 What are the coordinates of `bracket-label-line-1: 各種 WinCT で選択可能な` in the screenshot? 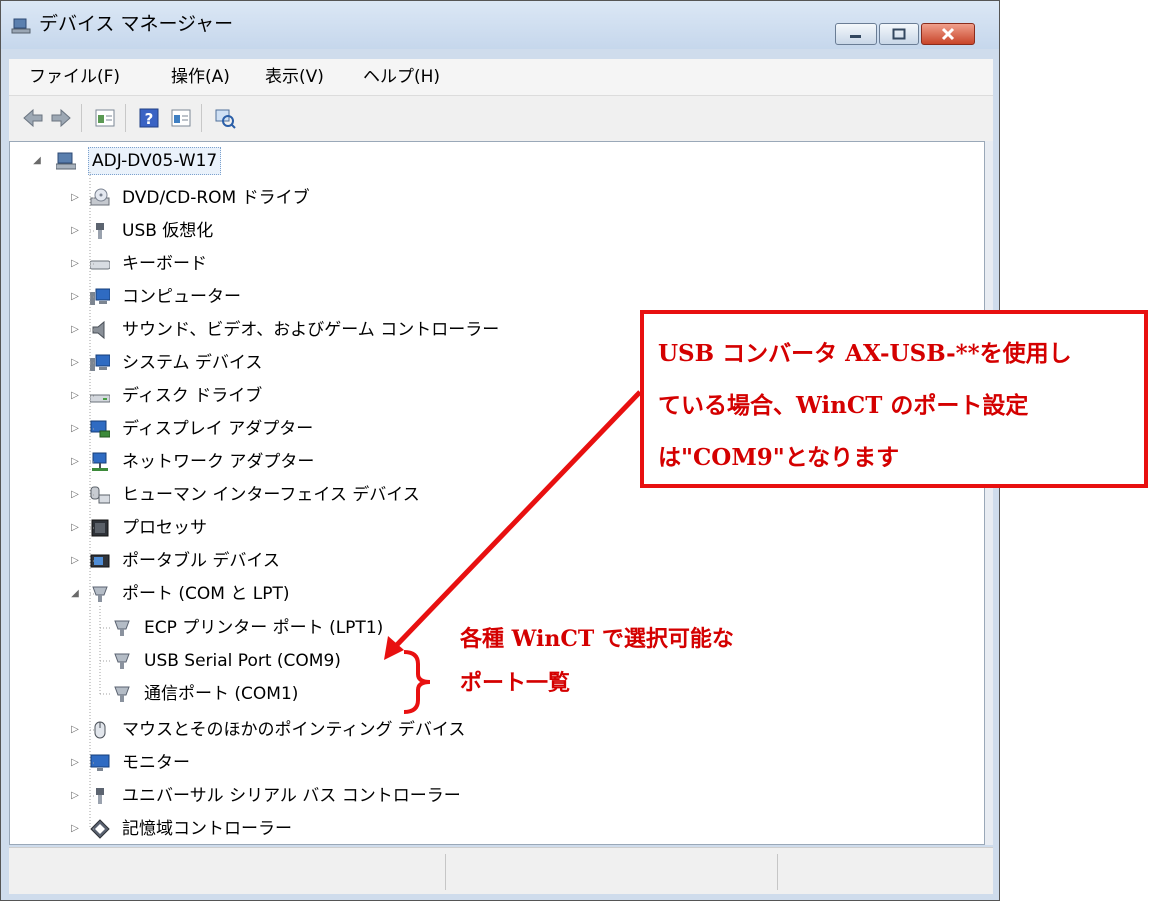 It's located at (597, 639).